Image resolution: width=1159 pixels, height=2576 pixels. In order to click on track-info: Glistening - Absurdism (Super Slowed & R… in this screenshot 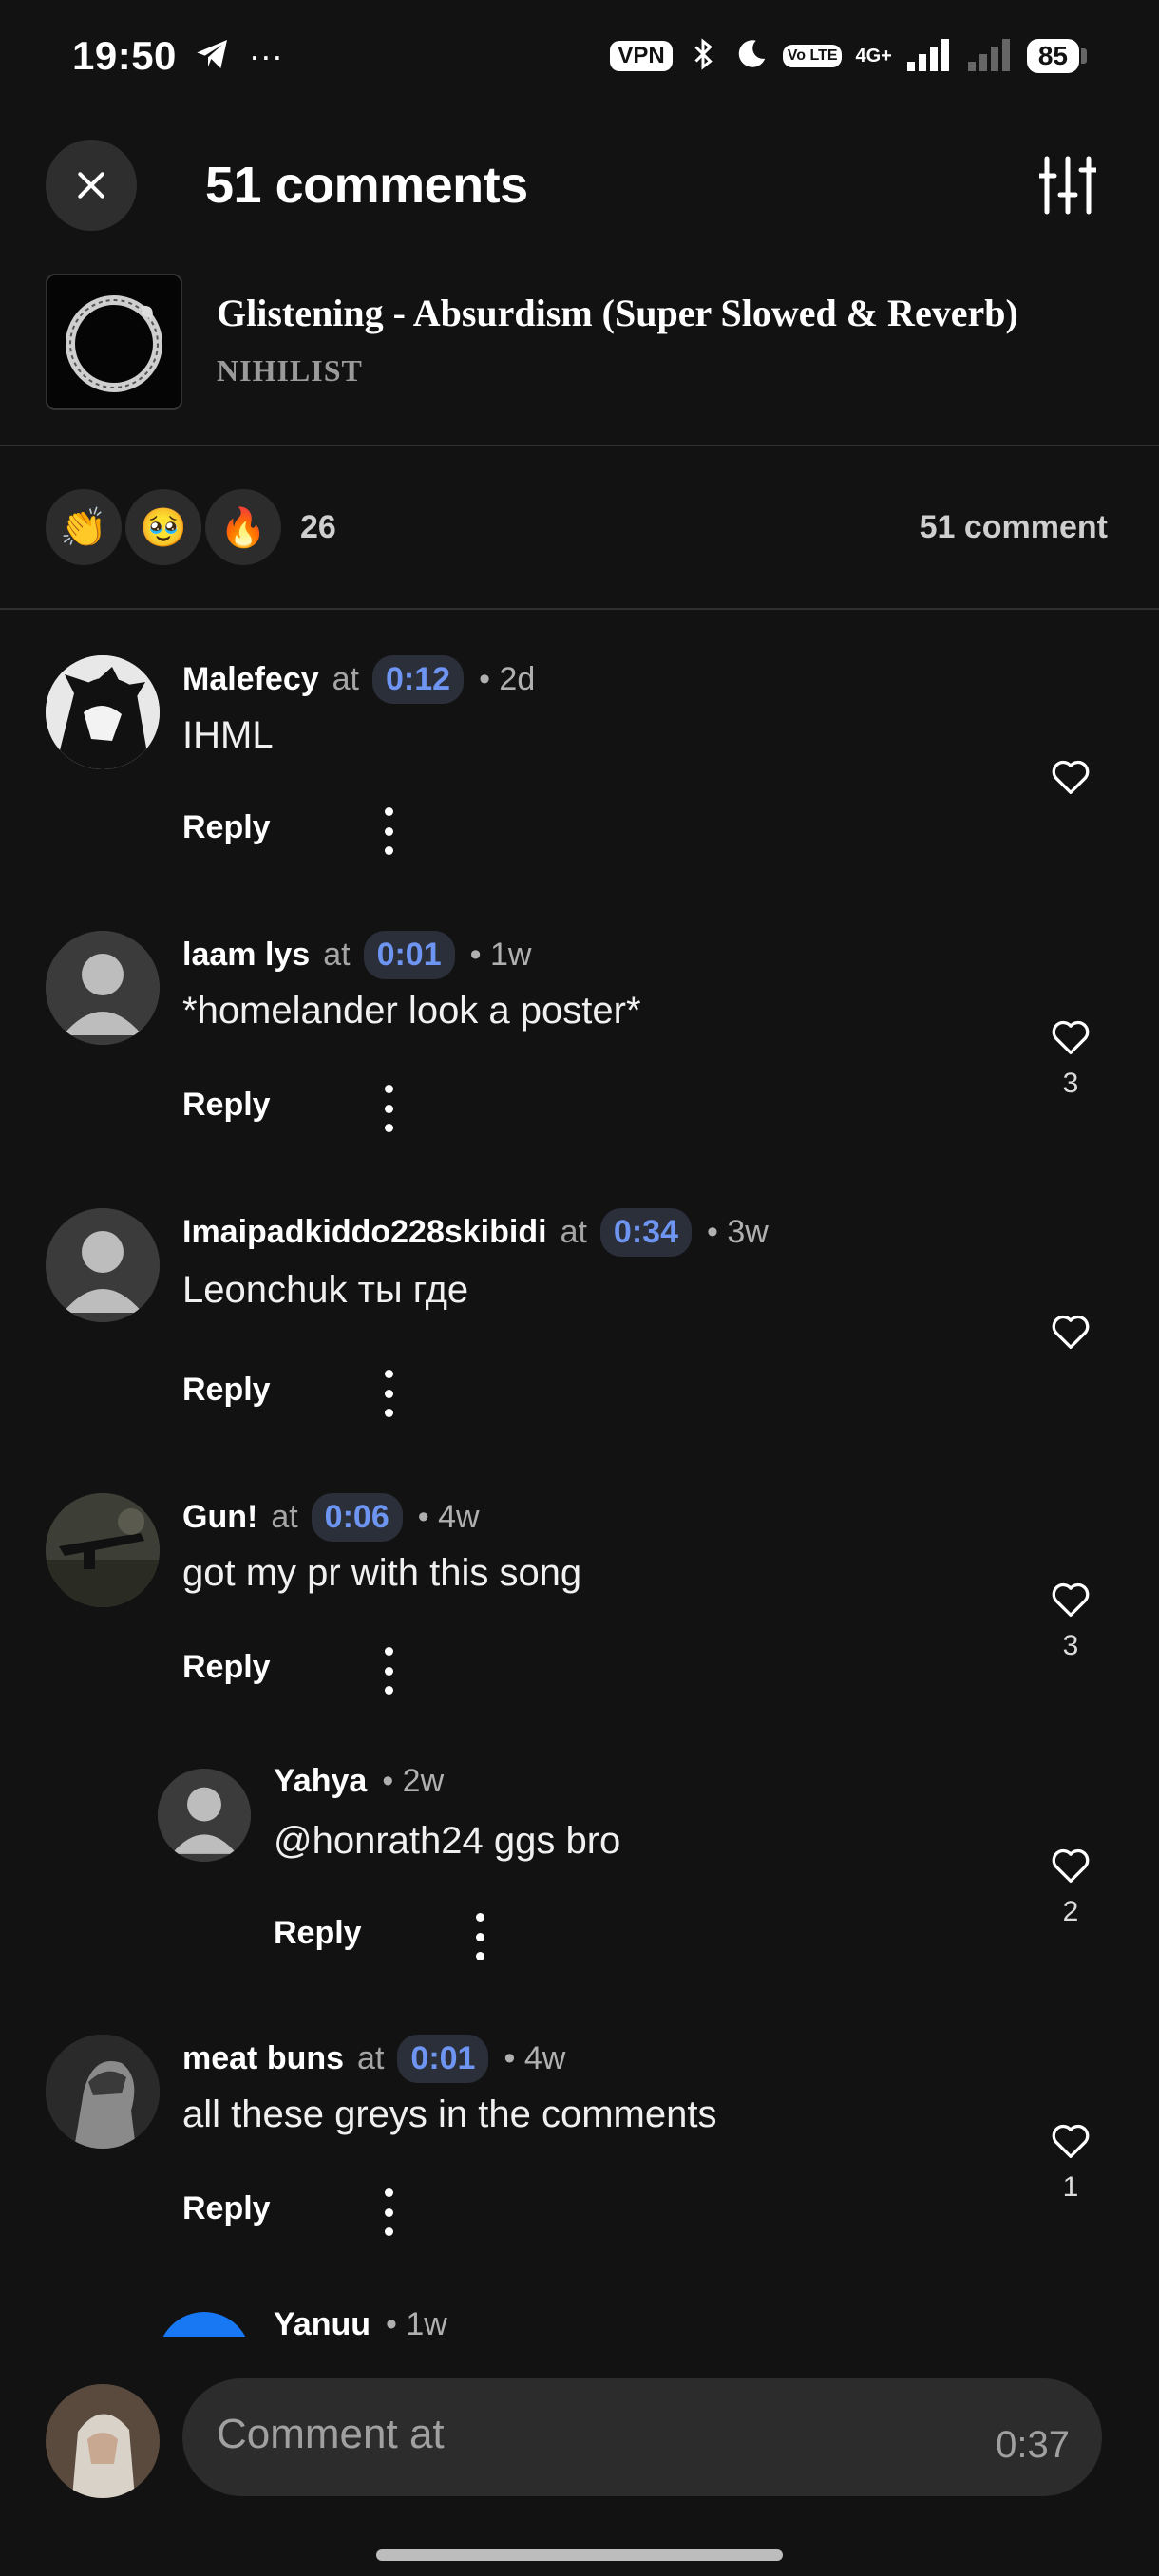, I will do `click(579, 343)`.